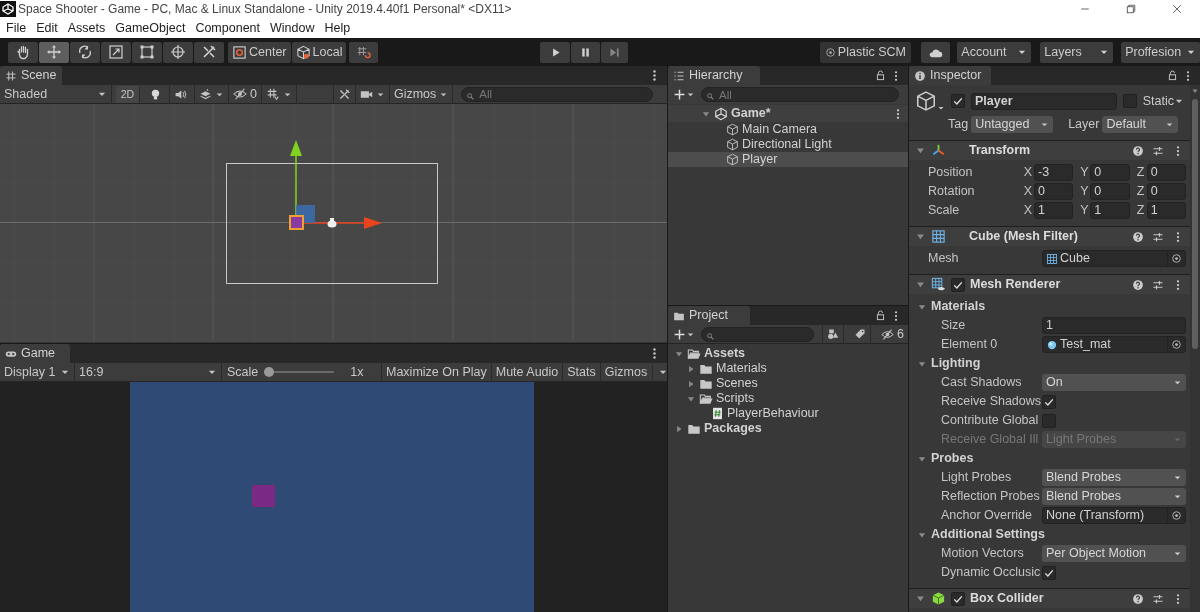  Describe the element at coordinates (86, 28) in the screenshot. I see `menu-item: Assets` at that location.